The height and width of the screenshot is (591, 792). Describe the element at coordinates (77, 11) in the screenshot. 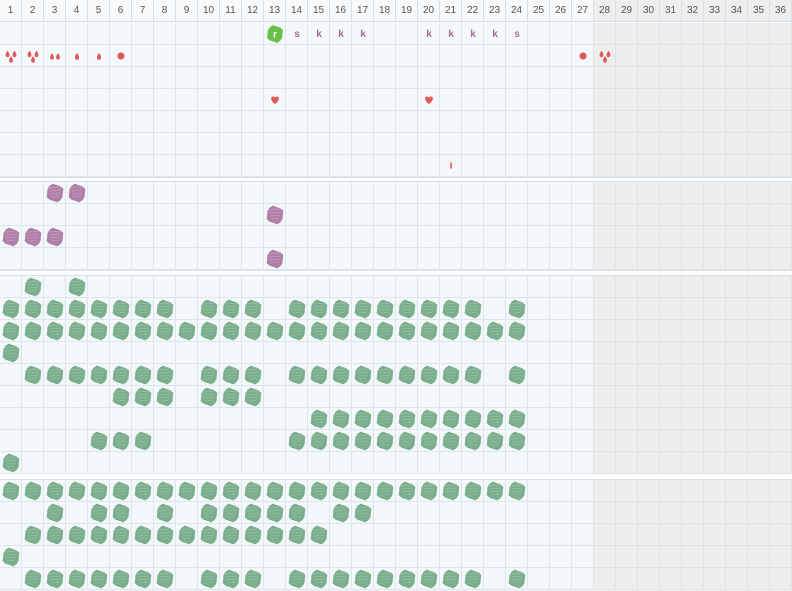

I see `column-header-4: 4` at that location.